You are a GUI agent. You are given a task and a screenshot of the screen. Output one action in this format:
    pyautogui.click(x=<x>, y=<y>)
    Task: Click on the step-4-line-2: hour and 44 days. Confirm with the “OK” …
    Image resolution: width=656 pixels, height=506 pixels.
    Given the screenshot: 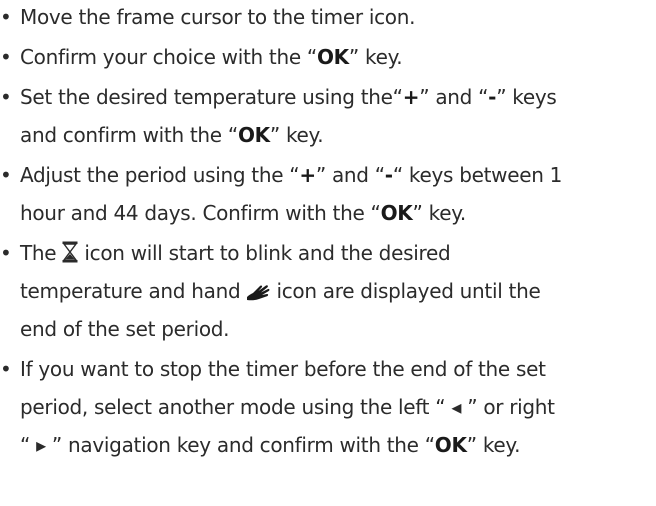 What is the action you would take?
    pyautogui.click(x=243, y=213)
    